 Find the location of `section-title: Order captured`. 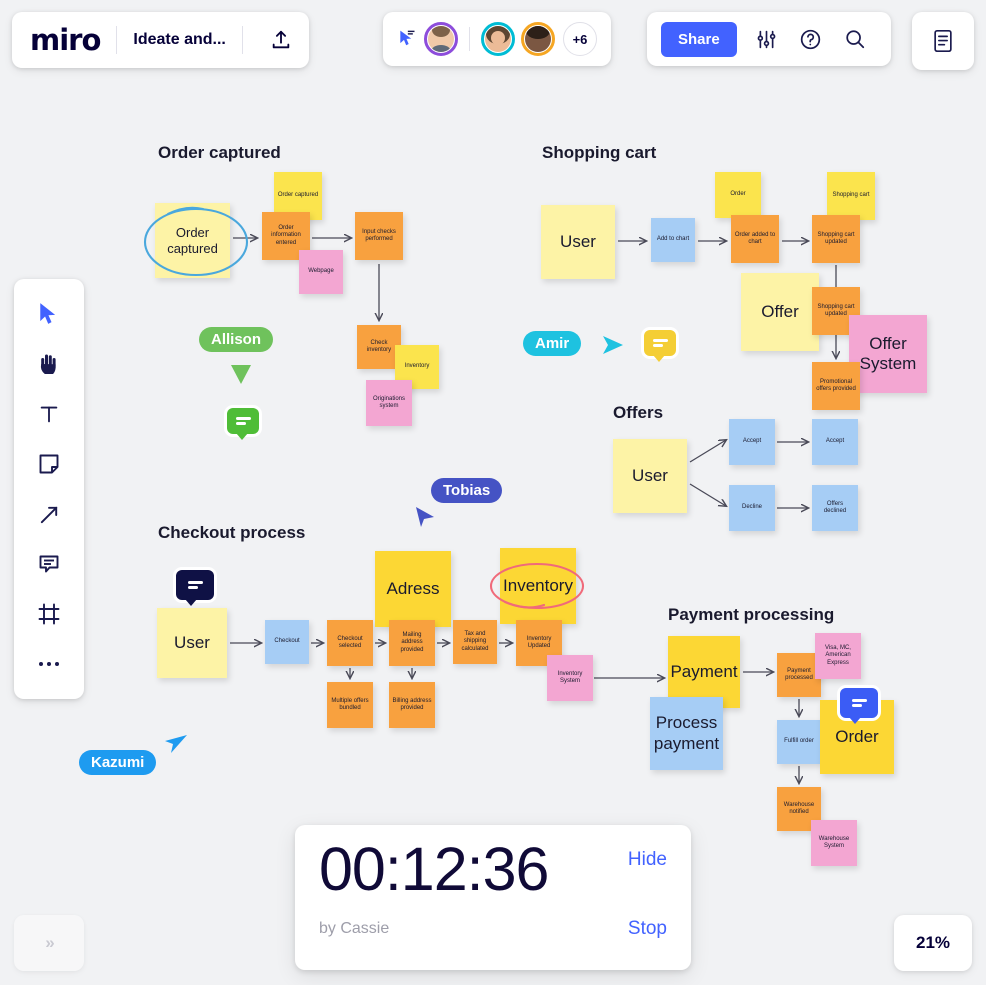

section-title: Order captured is located at coordinates (219, 153).